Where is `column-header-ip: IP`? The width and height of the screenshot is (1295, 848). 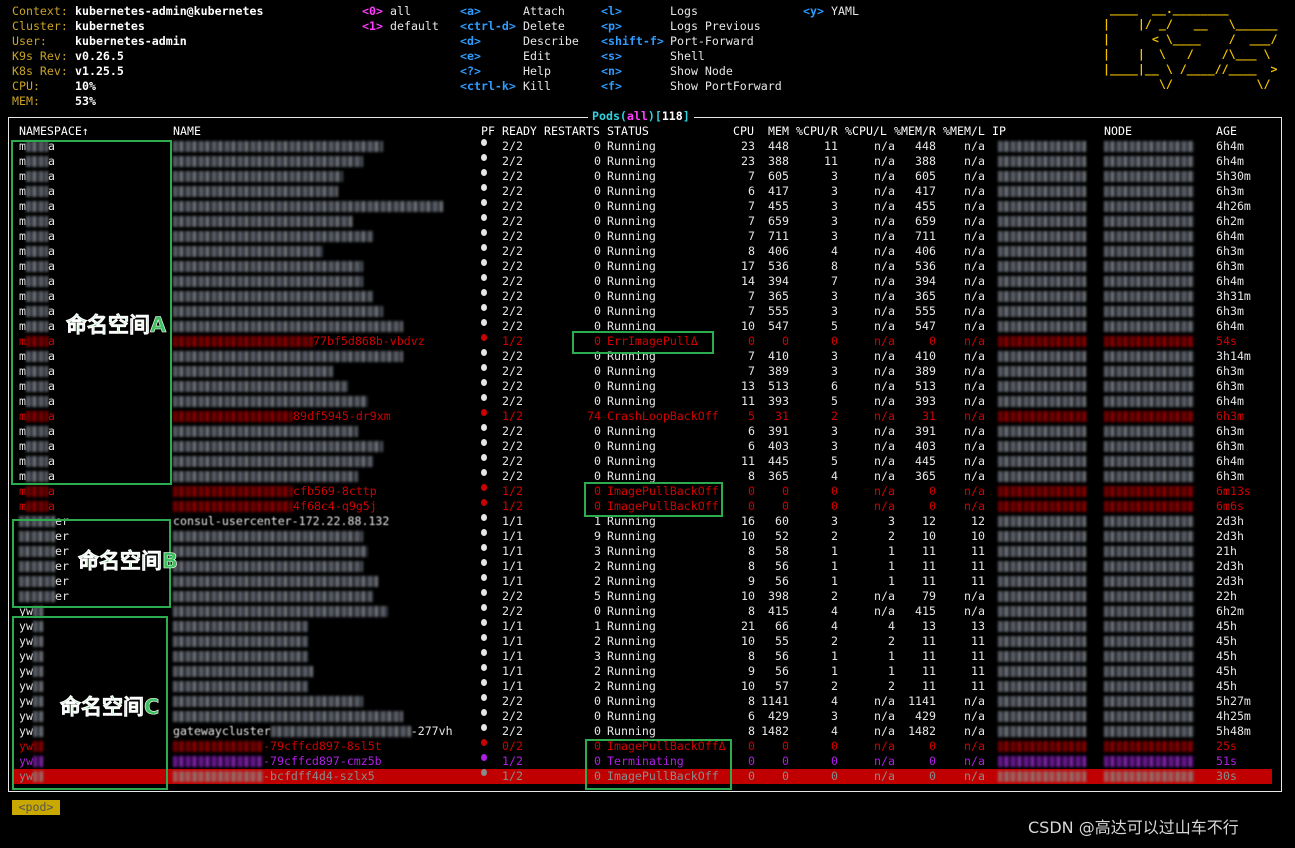 column-header-ip: IP is located at coordinates (999, 131).